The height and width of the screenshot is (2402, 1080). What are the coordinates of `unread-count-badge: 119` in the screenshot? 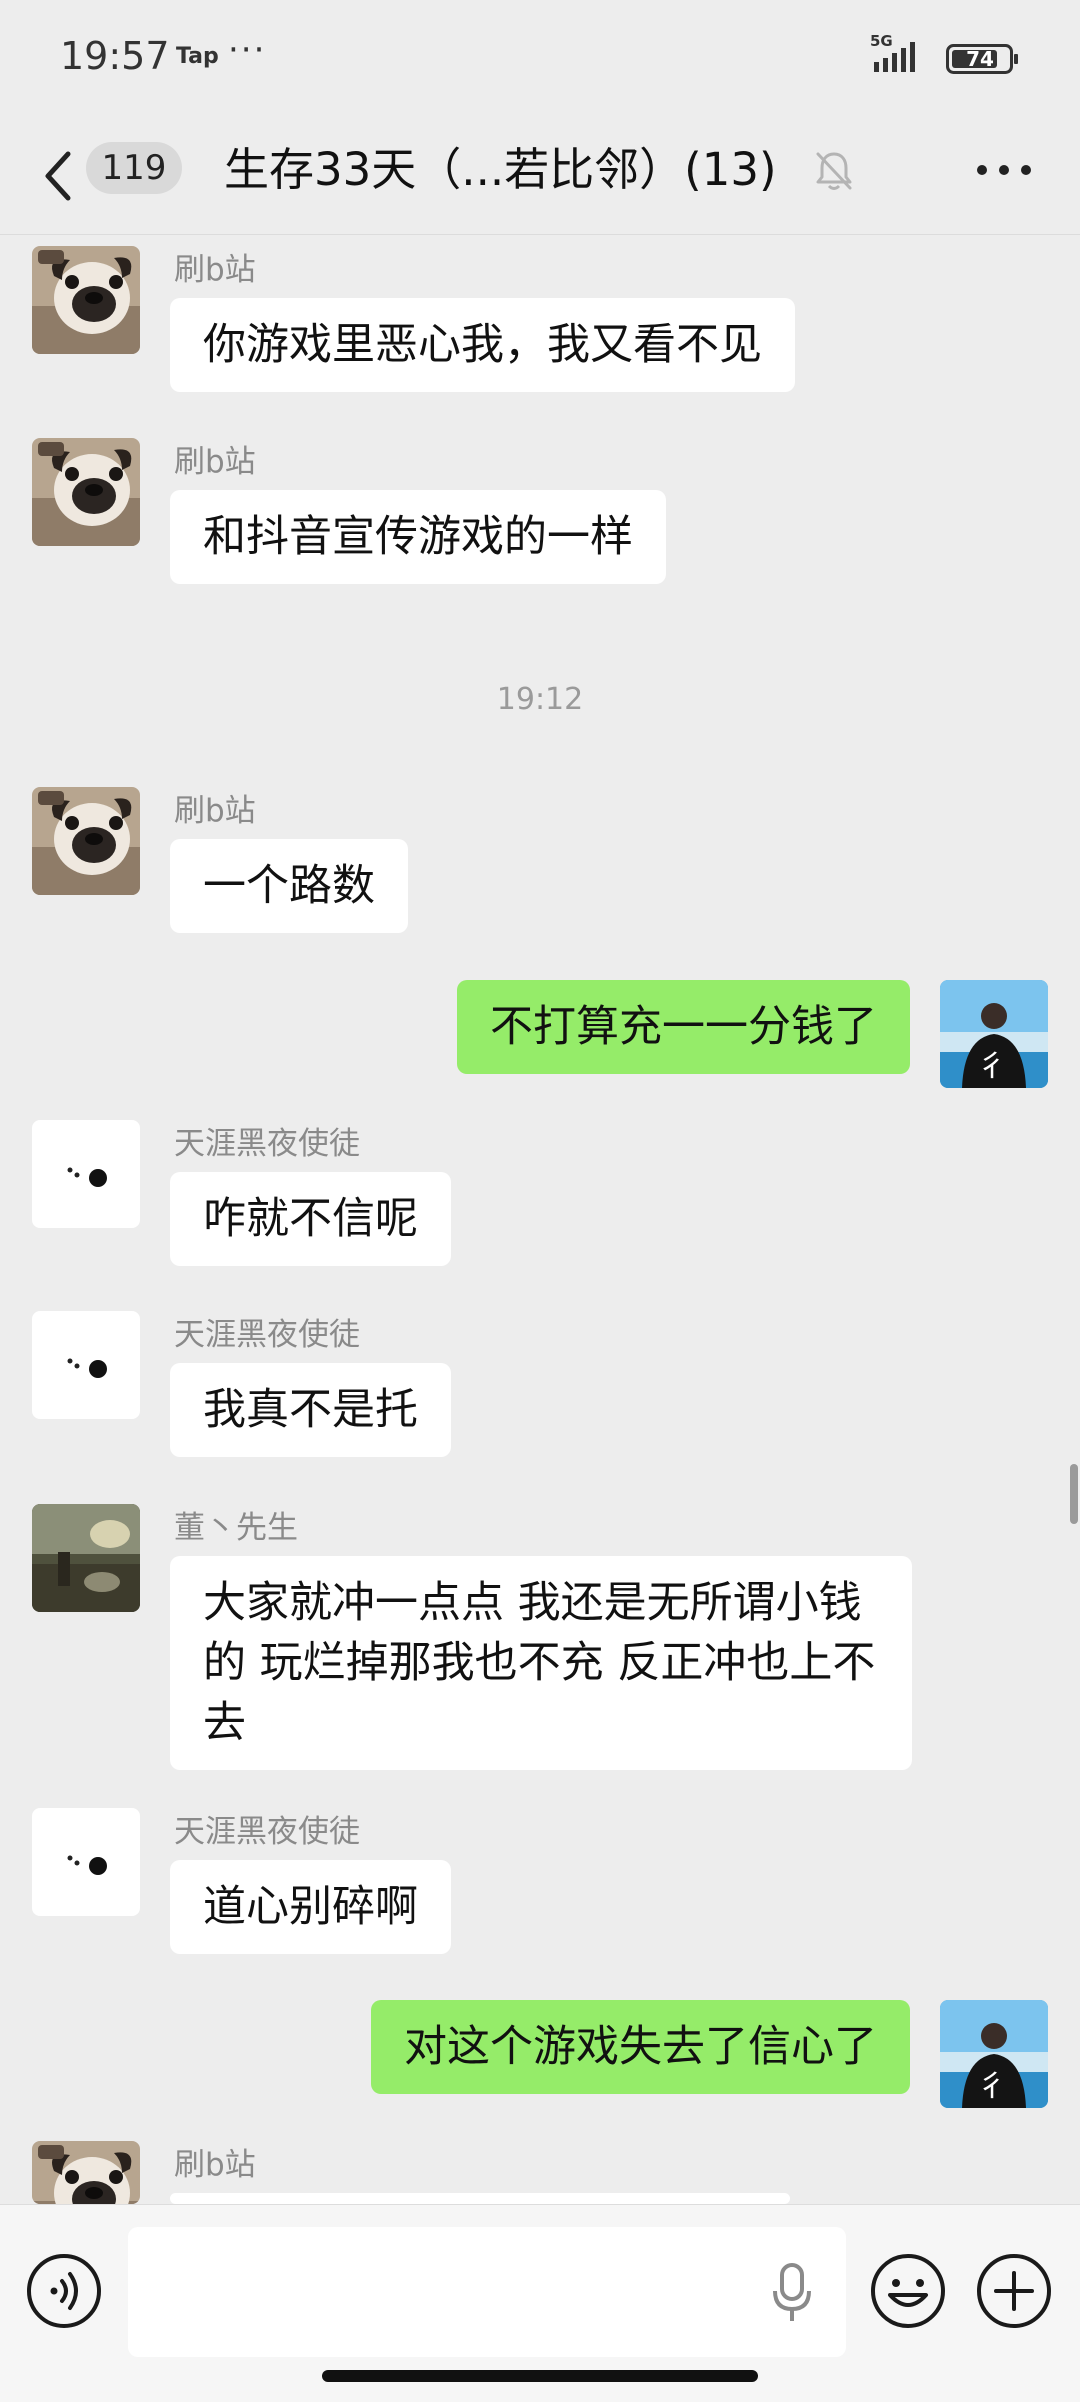 It's located at (134, 168).